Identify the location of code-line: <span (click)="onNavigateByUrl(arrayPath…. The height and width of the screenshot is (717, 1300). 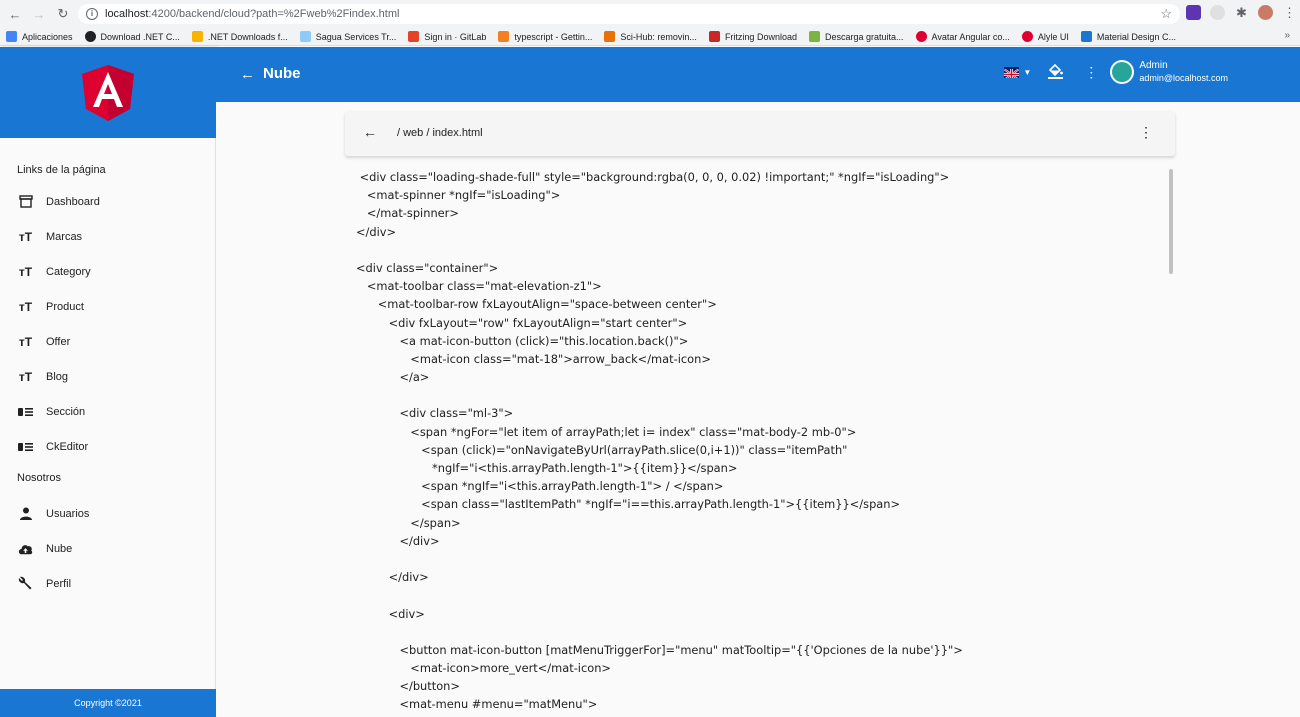
(602, 449).